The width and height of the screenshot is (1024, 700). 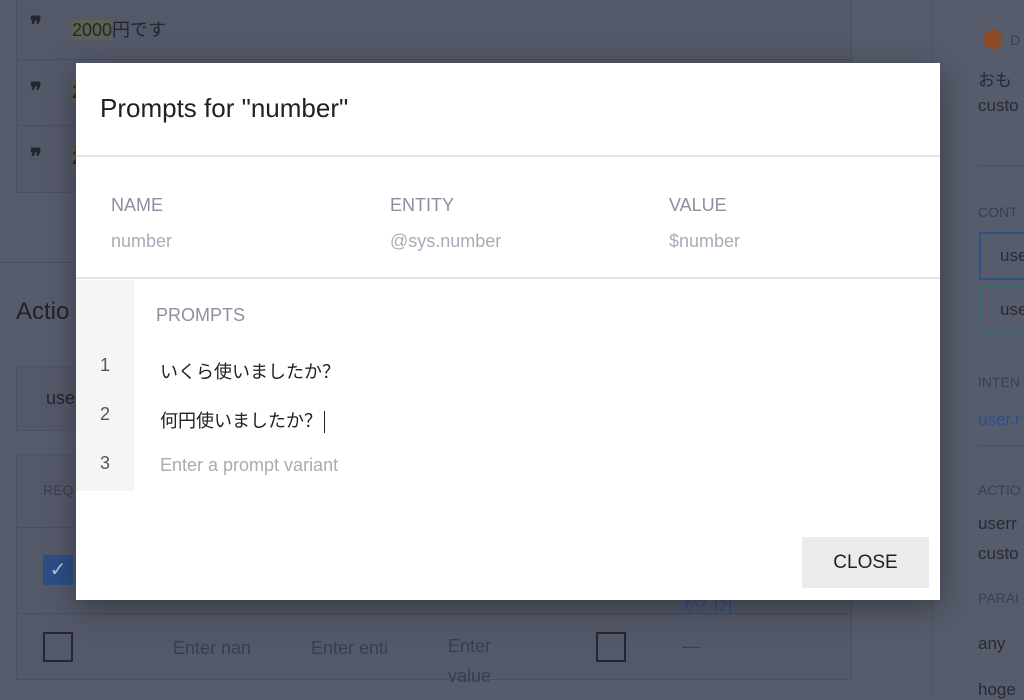 What do you see at coordinates (1015, 40) in the screenshot?
I see `agent-label: D` at bounding box center [1015, 40].